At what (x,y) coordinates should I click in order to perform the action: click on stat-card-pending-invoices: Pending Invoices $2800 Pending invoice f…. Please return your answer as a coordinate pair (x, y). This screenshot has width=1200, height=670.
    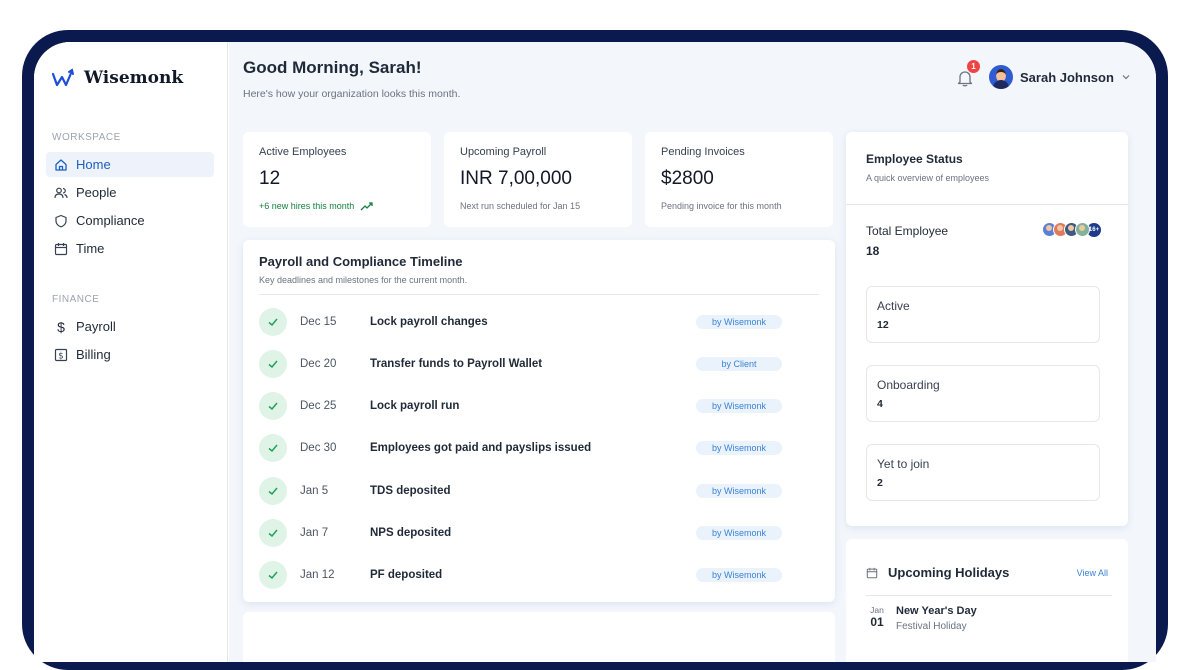
    Looking at the image, I should click on (739, 179).